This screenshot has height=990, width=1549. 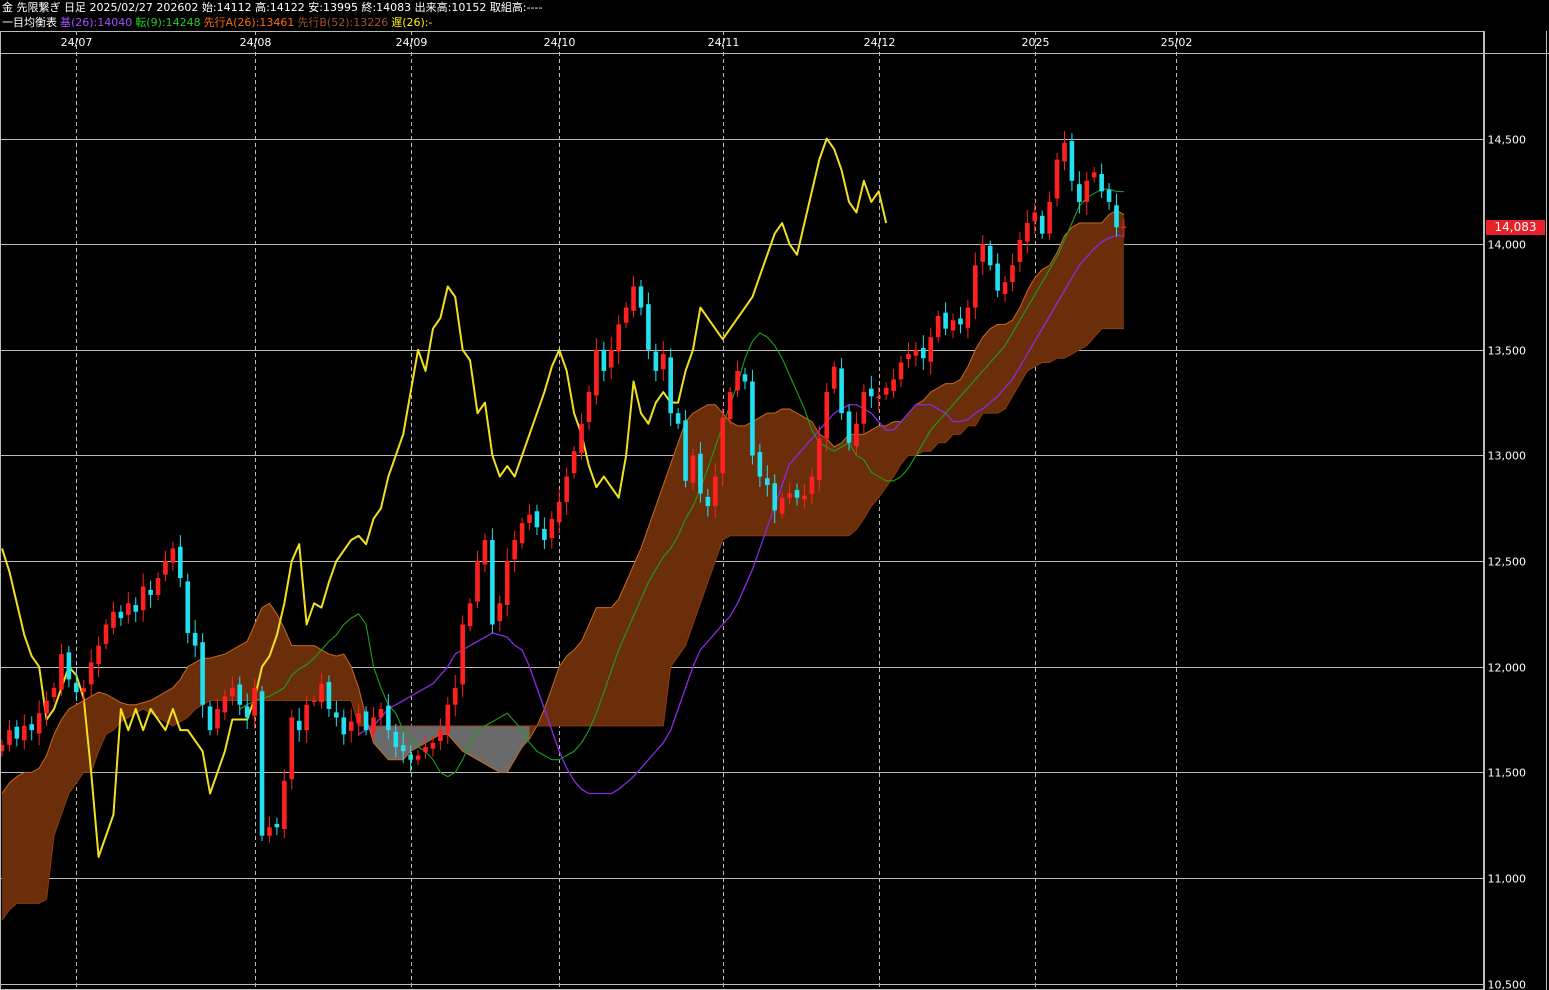 What do you see at coordinates (412, 42) in the screenshot?
I see `x-tick-label: 24/09` at bounding box center [412, 42].